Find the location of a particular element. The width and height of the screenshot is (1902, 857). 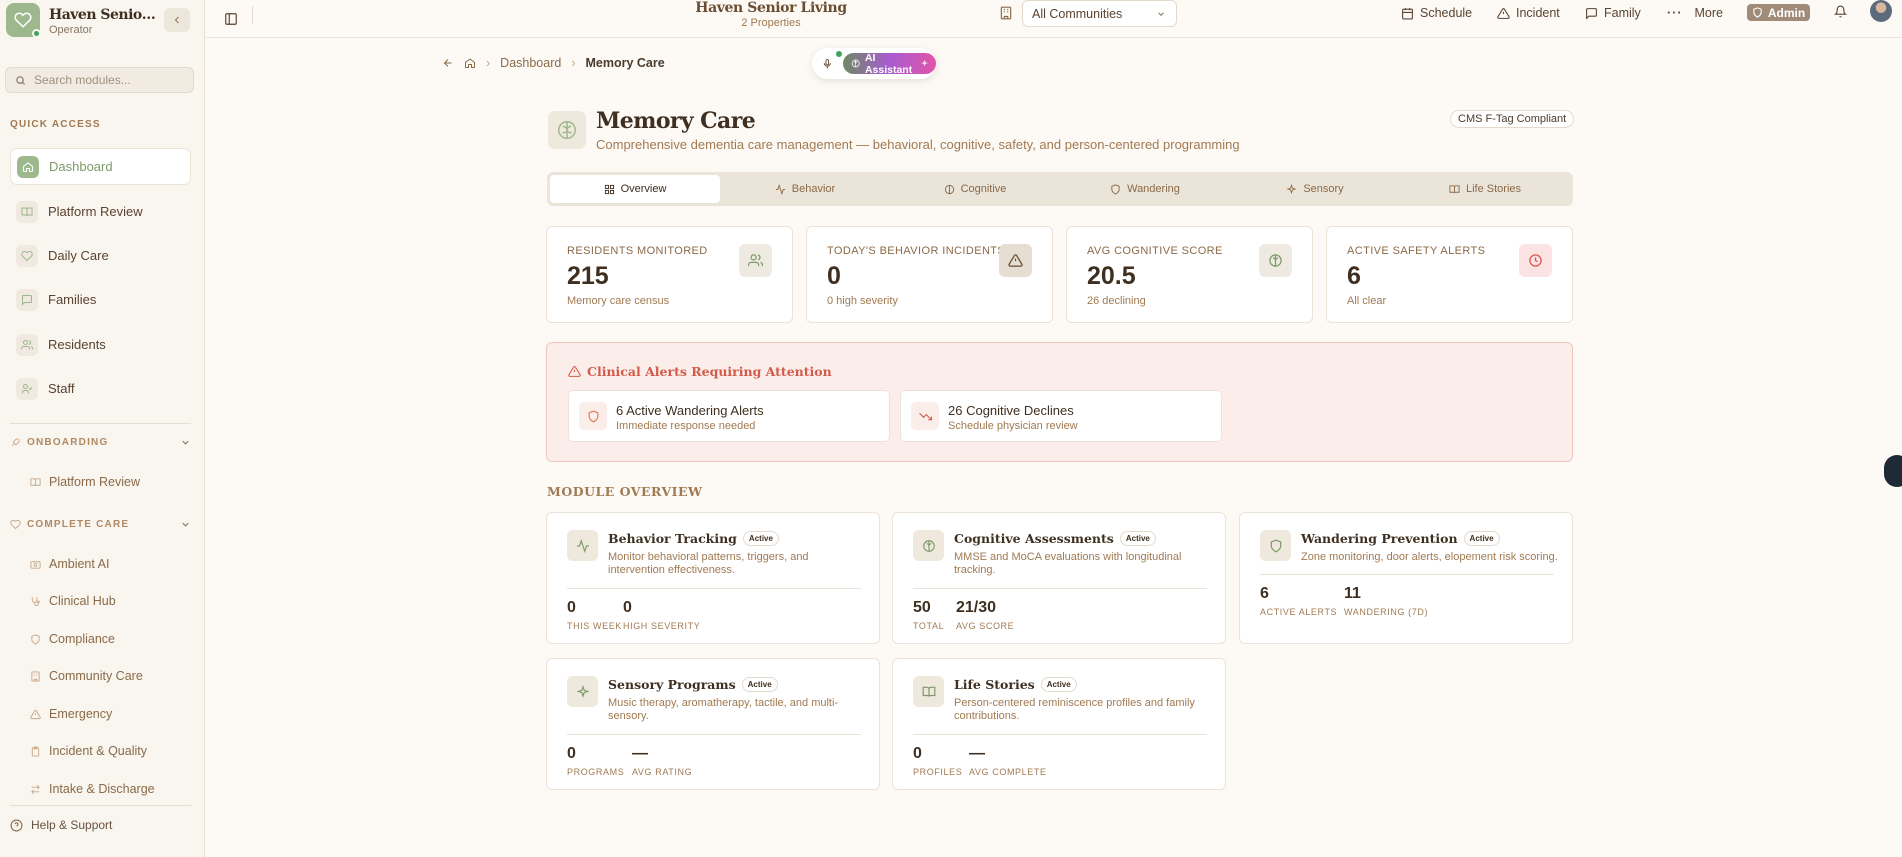

module-title: Life Stories Active is located at coordinates (1015, 684).